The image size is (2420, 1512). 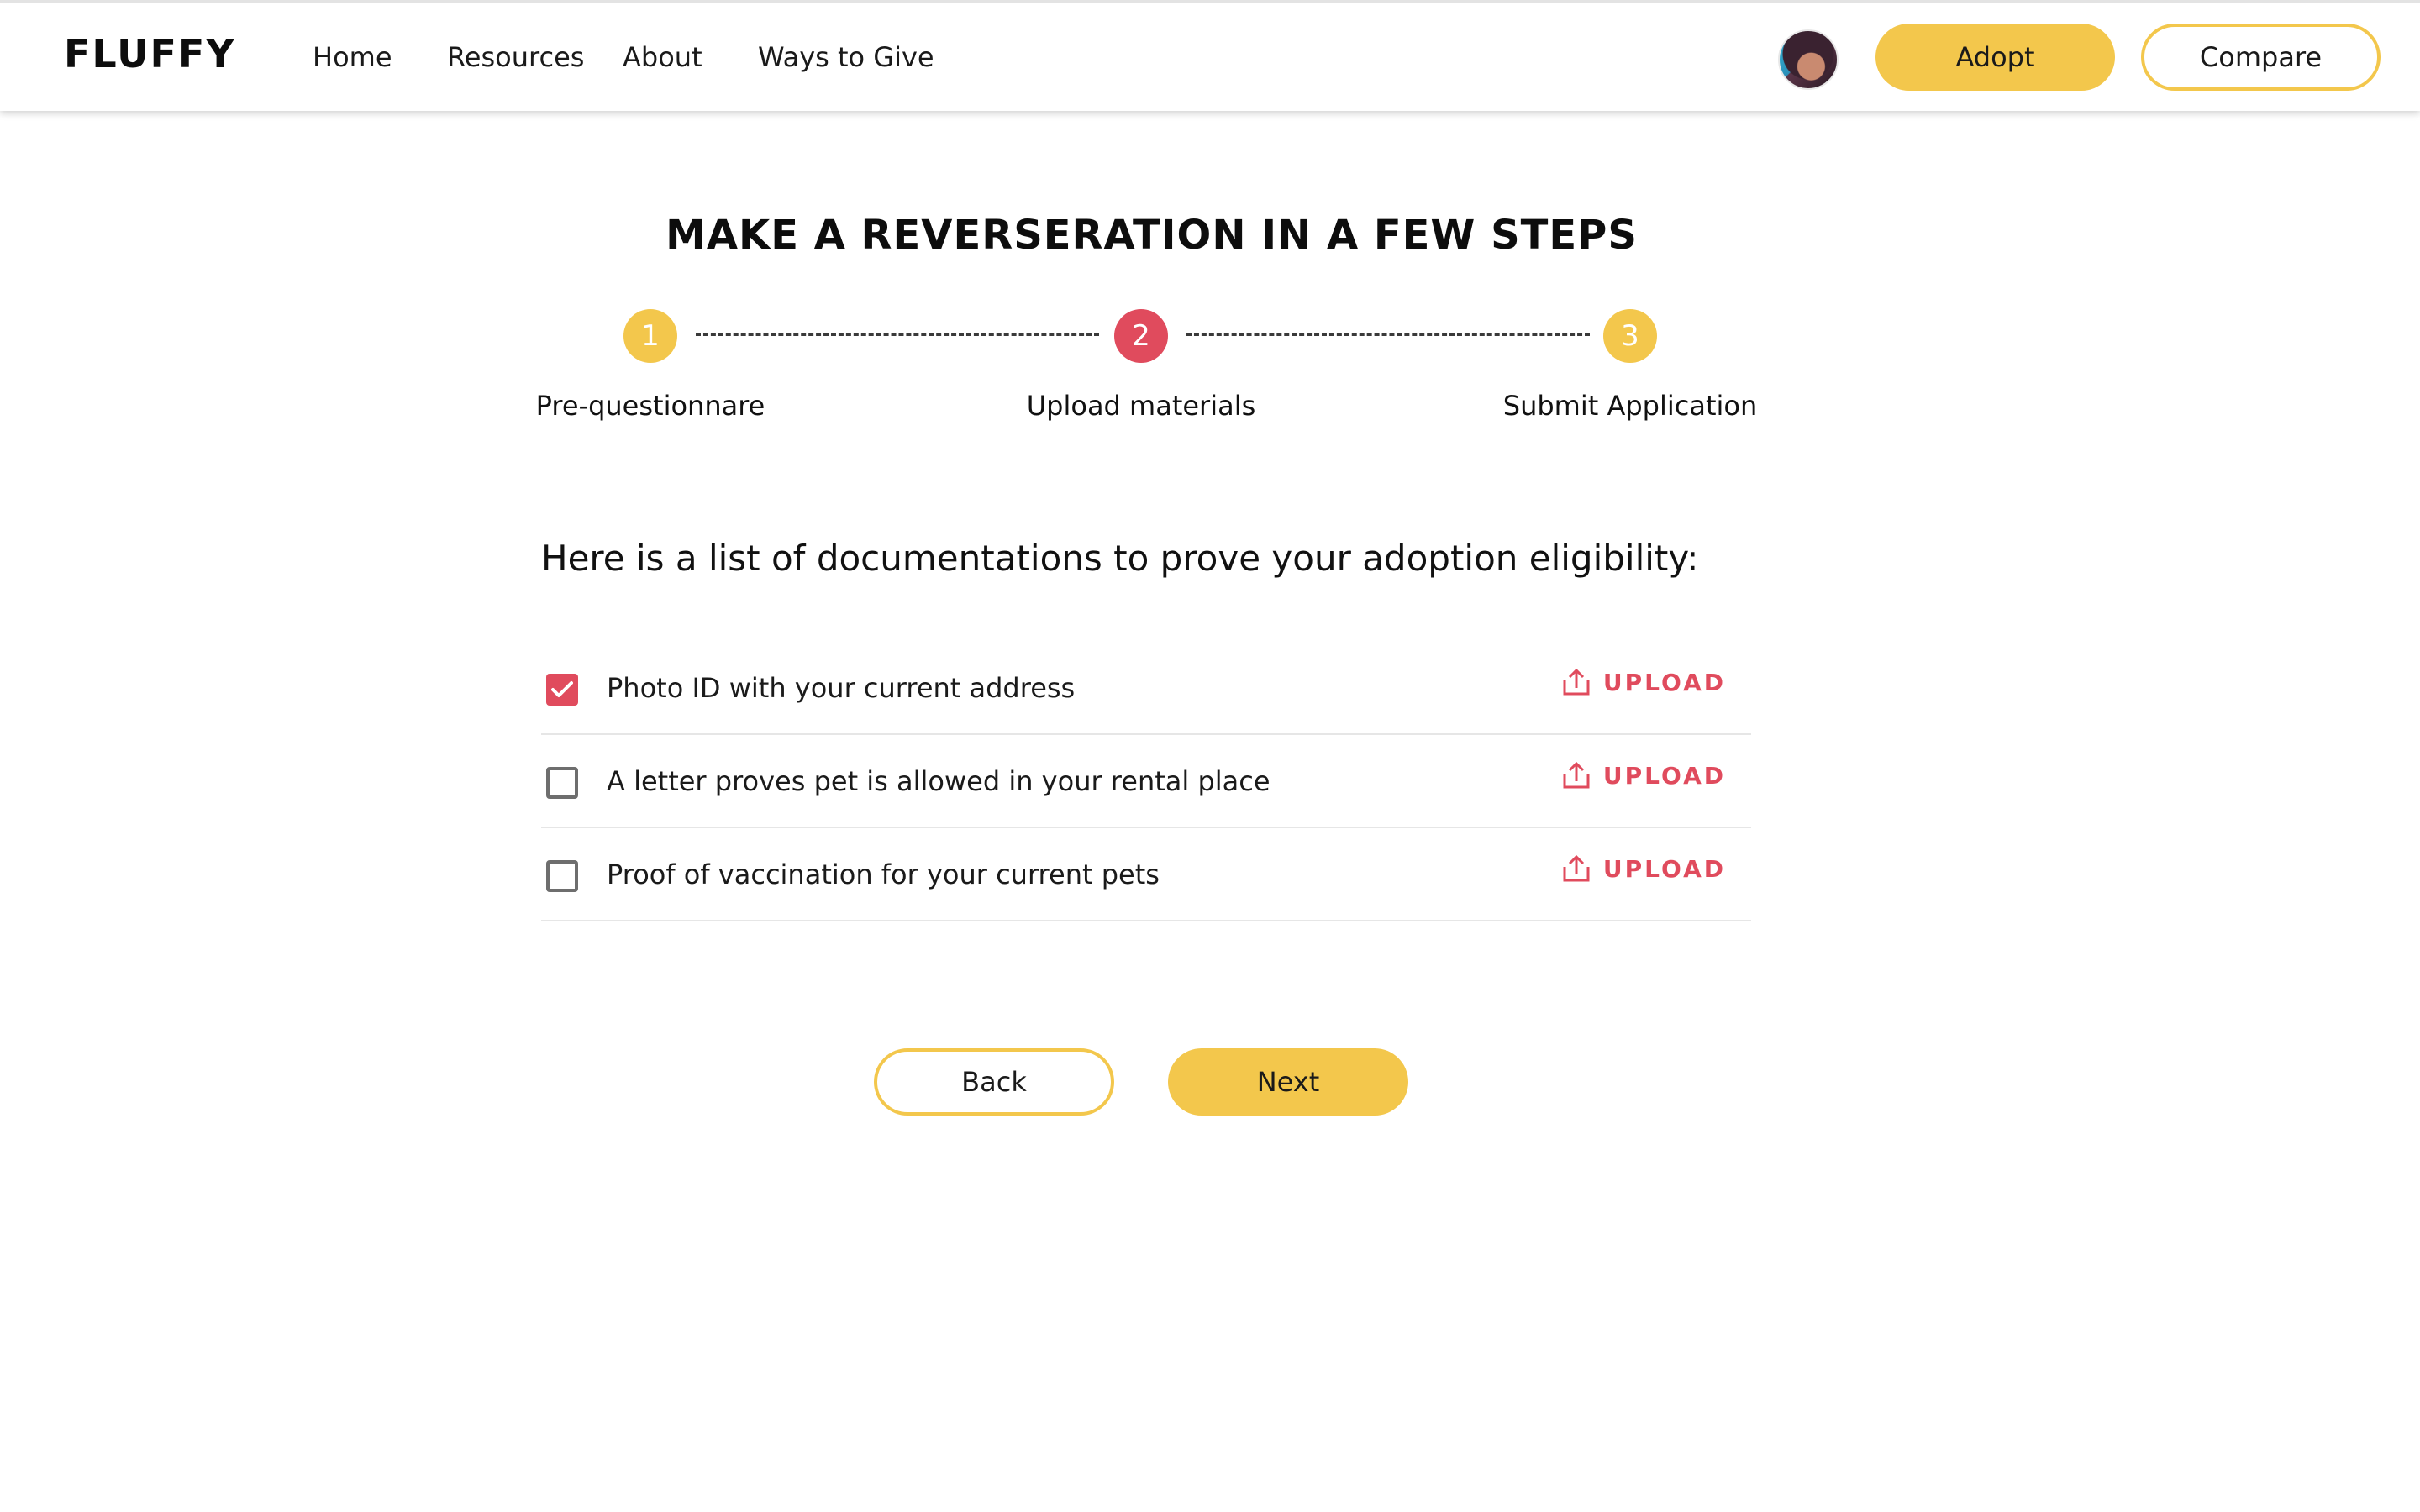 I want to click on page-title: MAKE A REVERSERATION IN A FEW STEPS, so click(x=1152, y=235).